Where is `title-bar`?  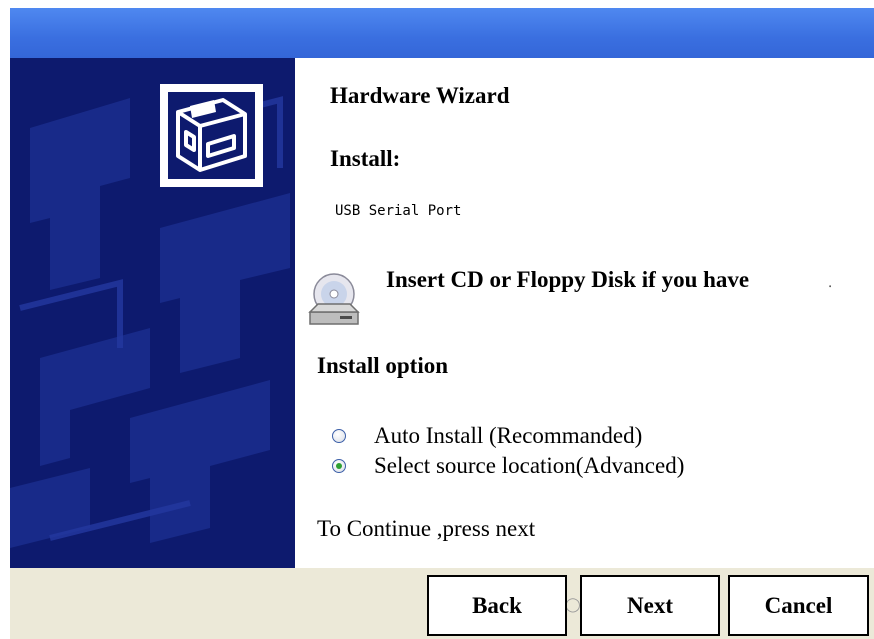
title-bar is located at coordinates (442, 33).